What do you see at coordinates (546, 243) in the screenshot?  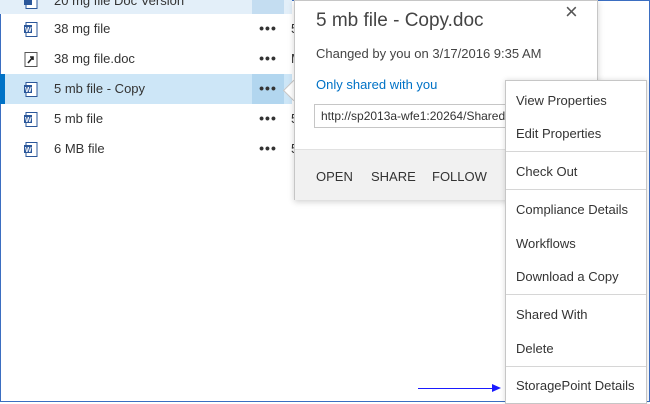 I see `menu-item-workflows: Workflows` at bounding box center [546, 243].